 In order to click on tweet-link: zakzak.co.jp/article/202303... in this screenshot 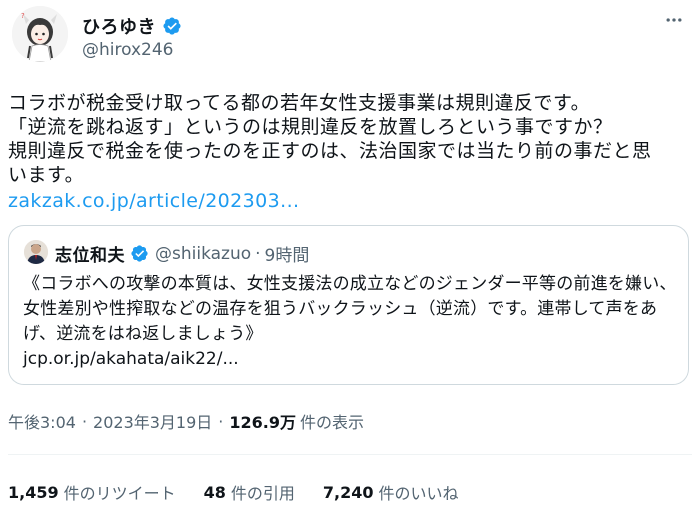, I will do `click(153, 201)`.